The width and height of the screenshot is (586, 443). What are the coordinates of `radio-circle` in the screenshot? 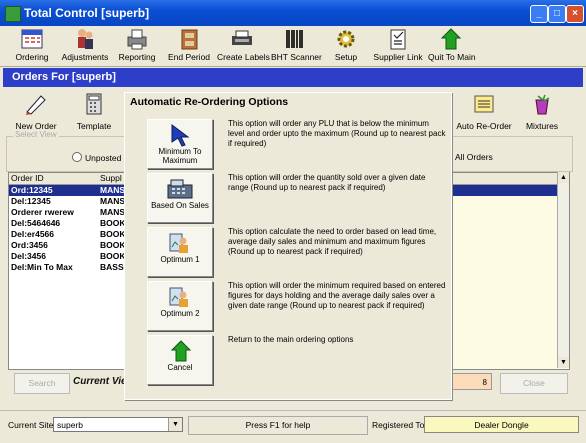 It's located at (77, 157).